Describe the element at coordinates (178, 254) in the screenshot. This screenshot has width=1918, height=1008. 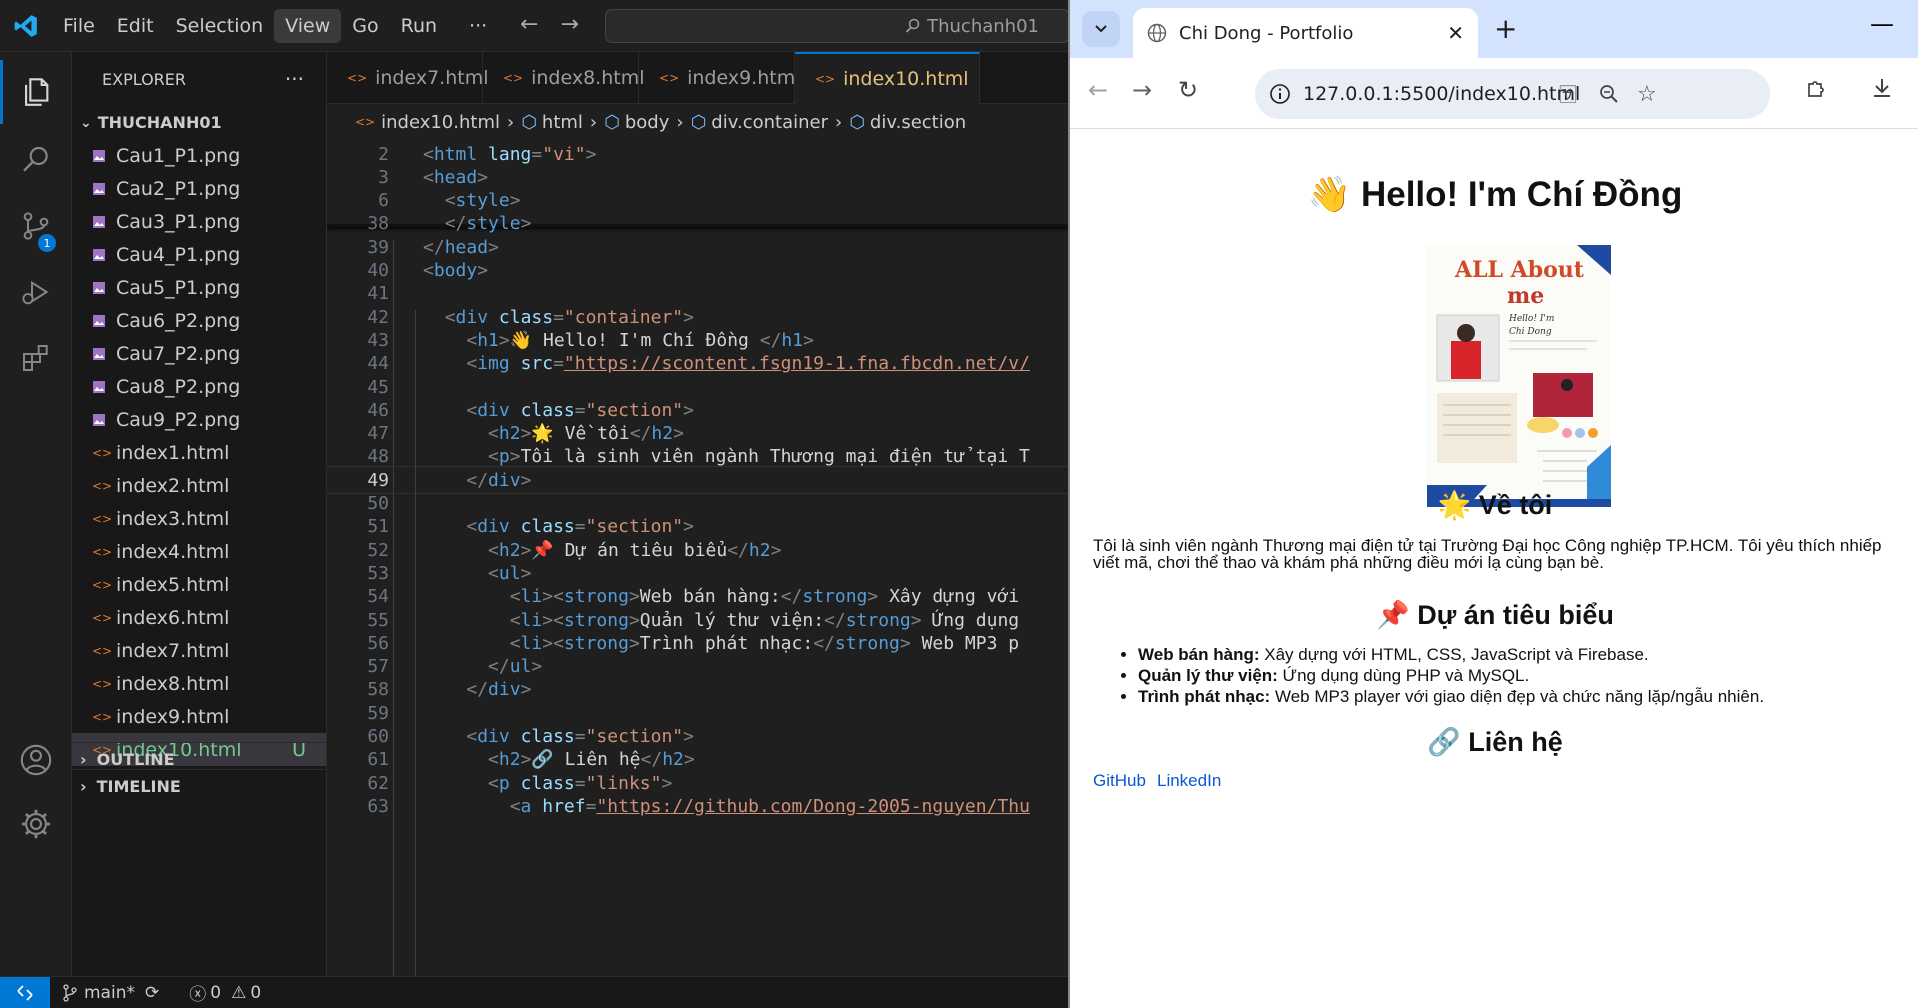
I see `file-name: Cau4_P1.png` at that location.